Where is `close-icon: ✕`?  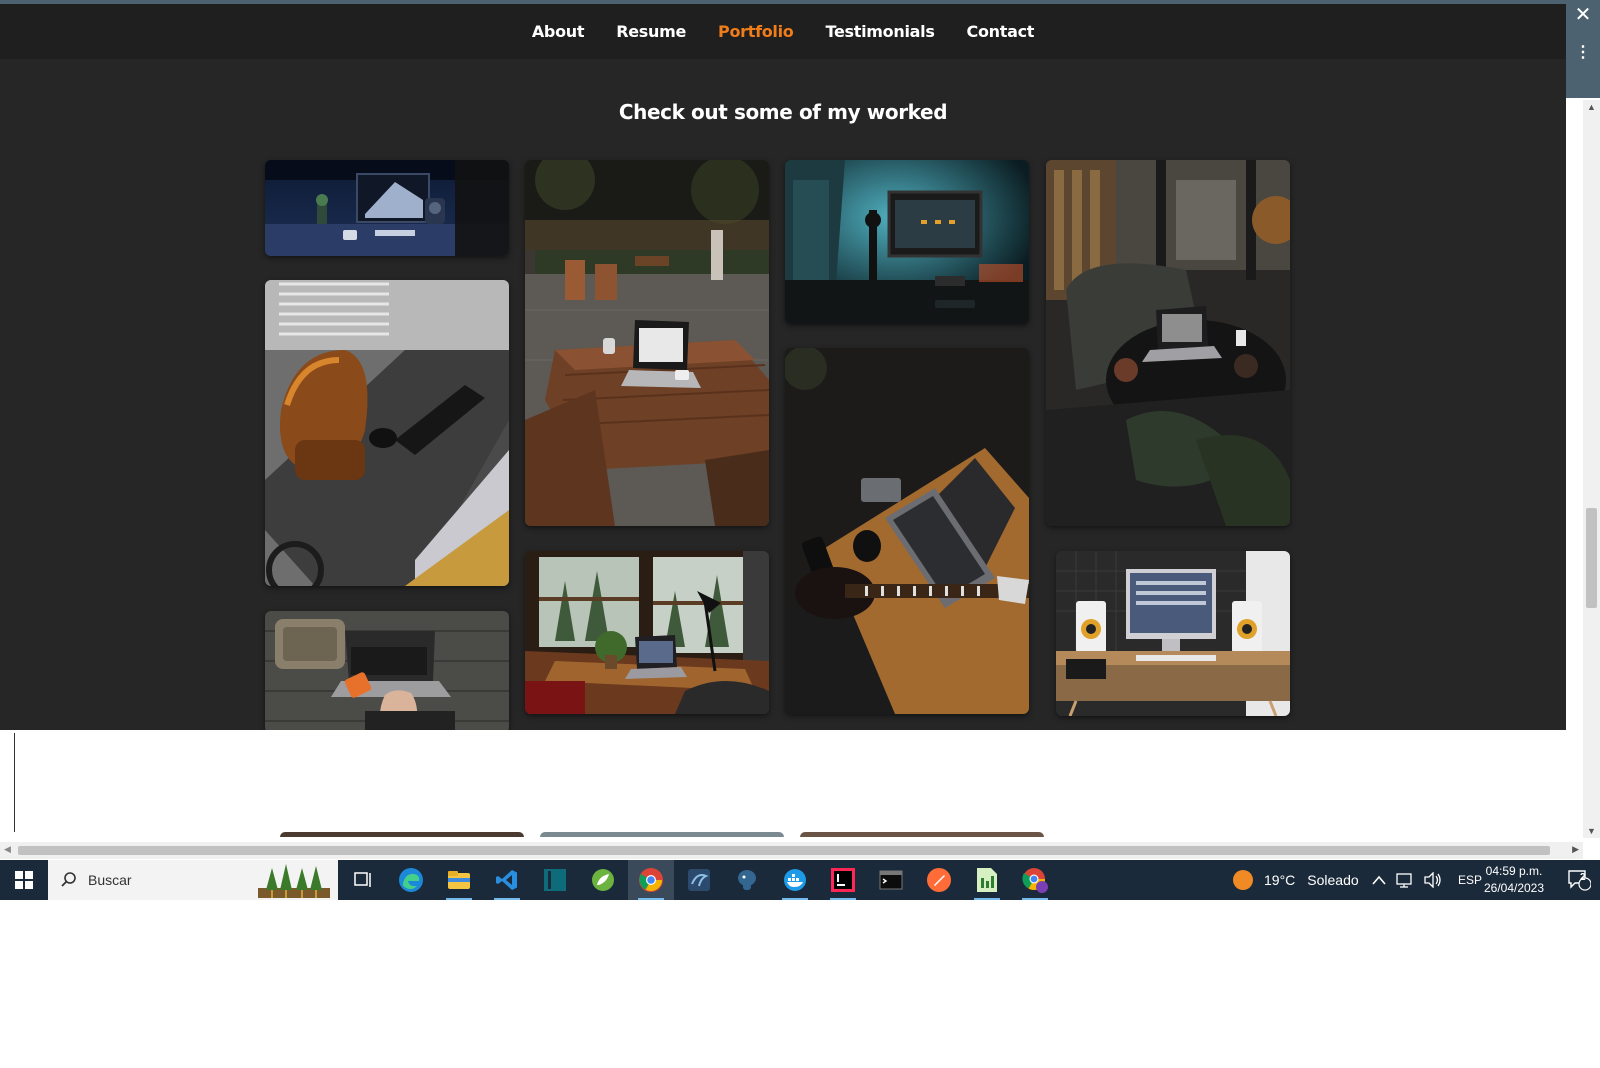
close-icon: ✕ is located at coordinates (1583, 15).